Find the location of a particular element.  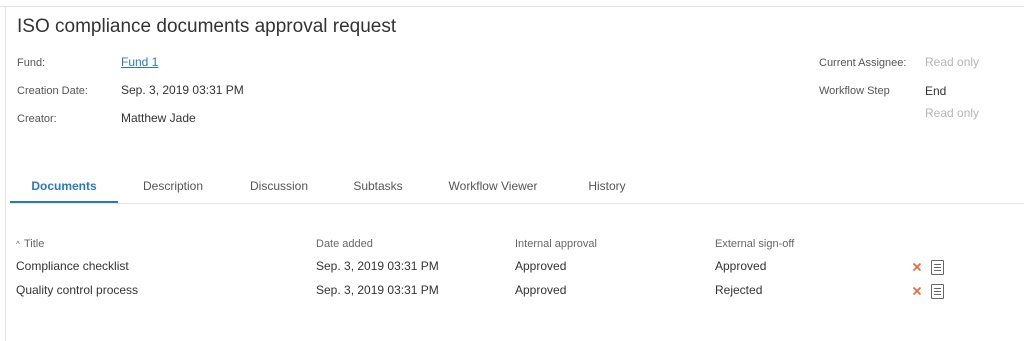

workflow-step-label: Workflow Step is located at coordinates (854, 91).